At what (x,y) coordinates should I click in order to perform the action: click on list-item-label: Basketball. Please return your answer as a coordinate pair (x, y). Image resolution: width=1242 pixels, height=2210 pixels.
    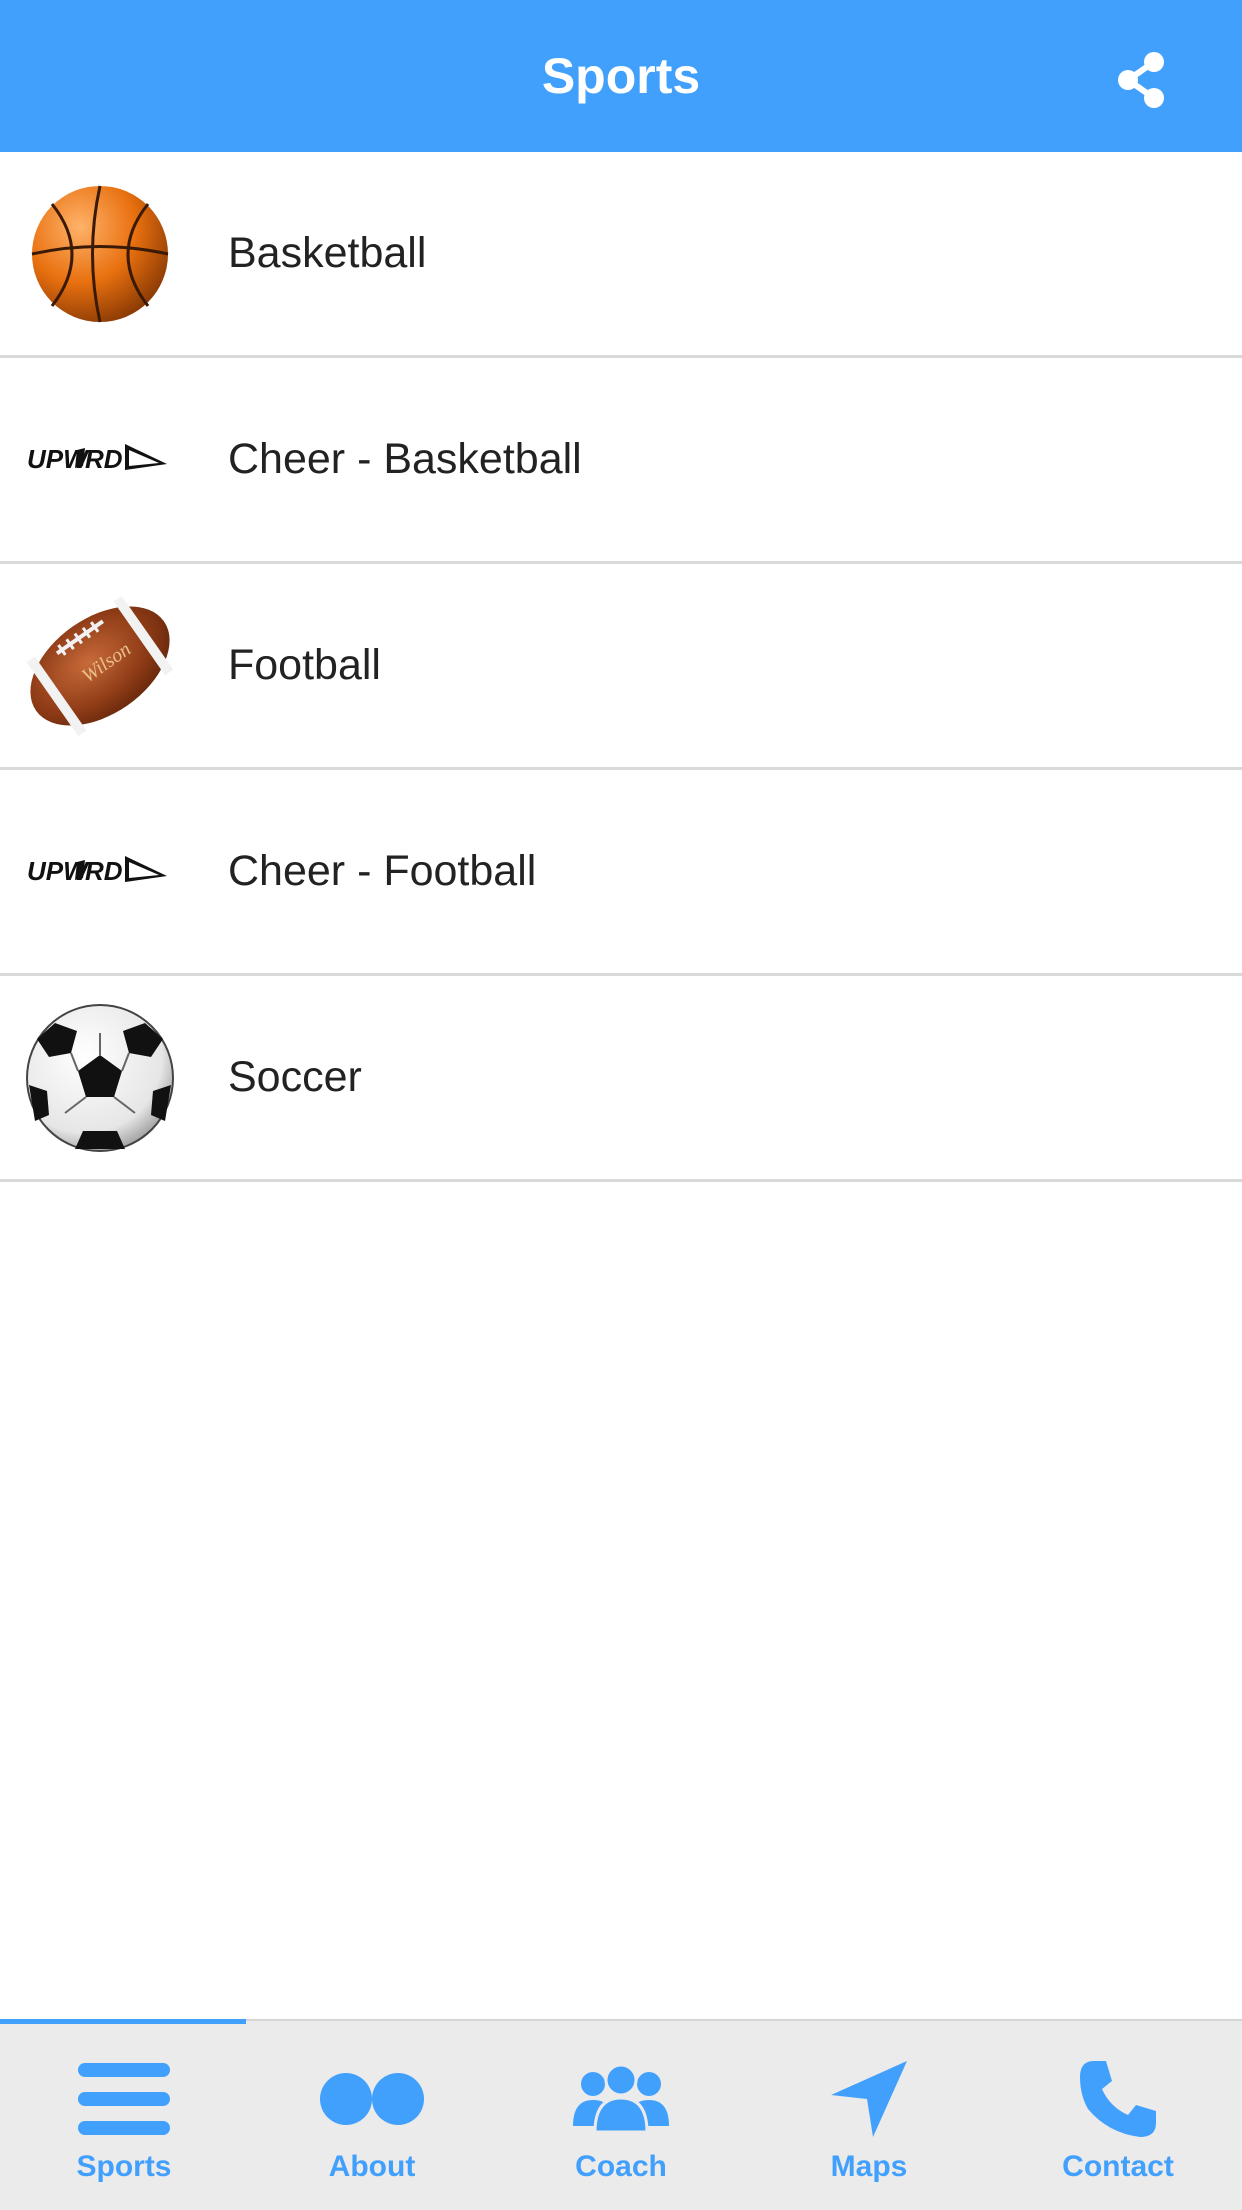
    Looking at the image, I should click on (327, 253).